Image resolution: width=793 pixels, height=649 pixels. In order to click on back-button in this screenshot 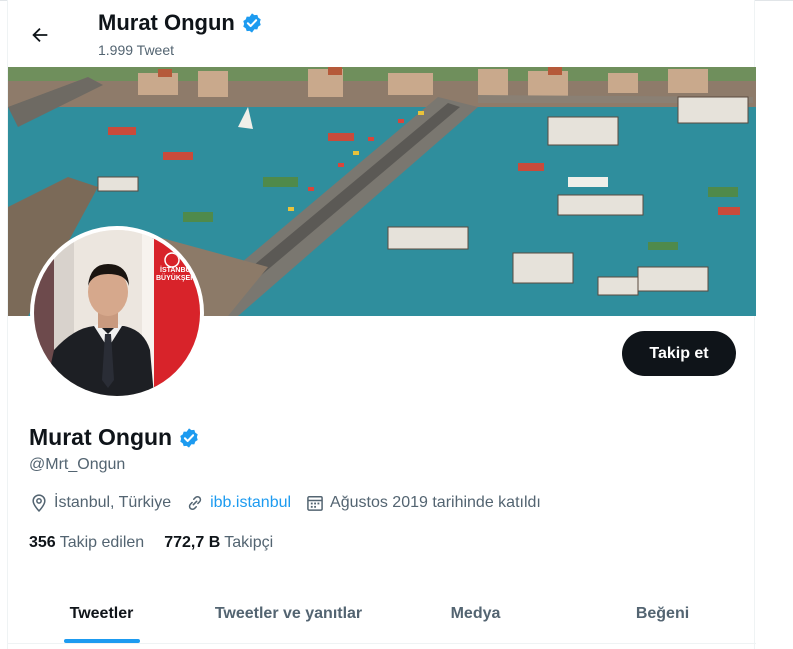, I will do `click(40, 35)`.